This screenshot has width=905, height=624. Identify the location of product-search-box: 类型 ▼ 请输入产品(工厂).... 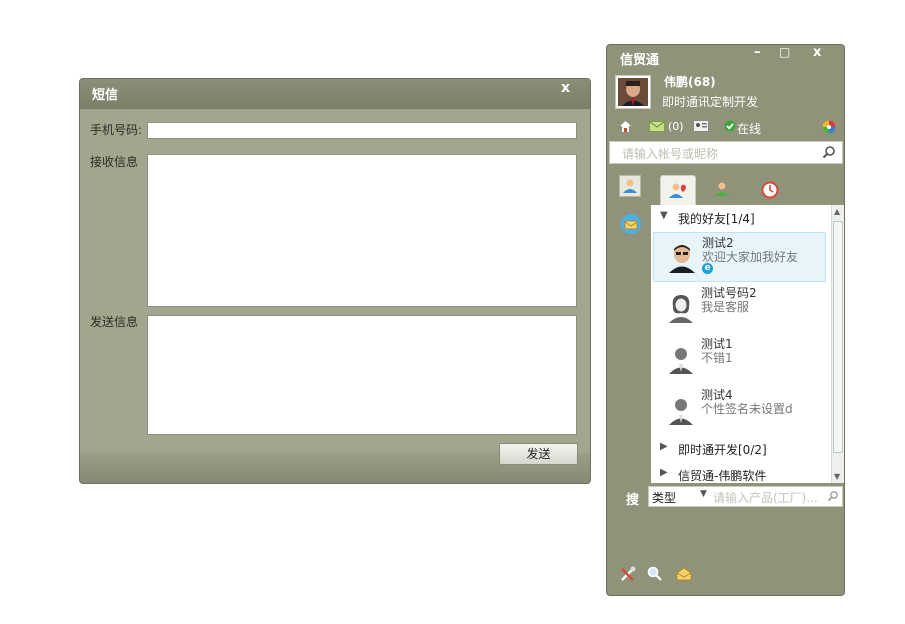
(745, 496).